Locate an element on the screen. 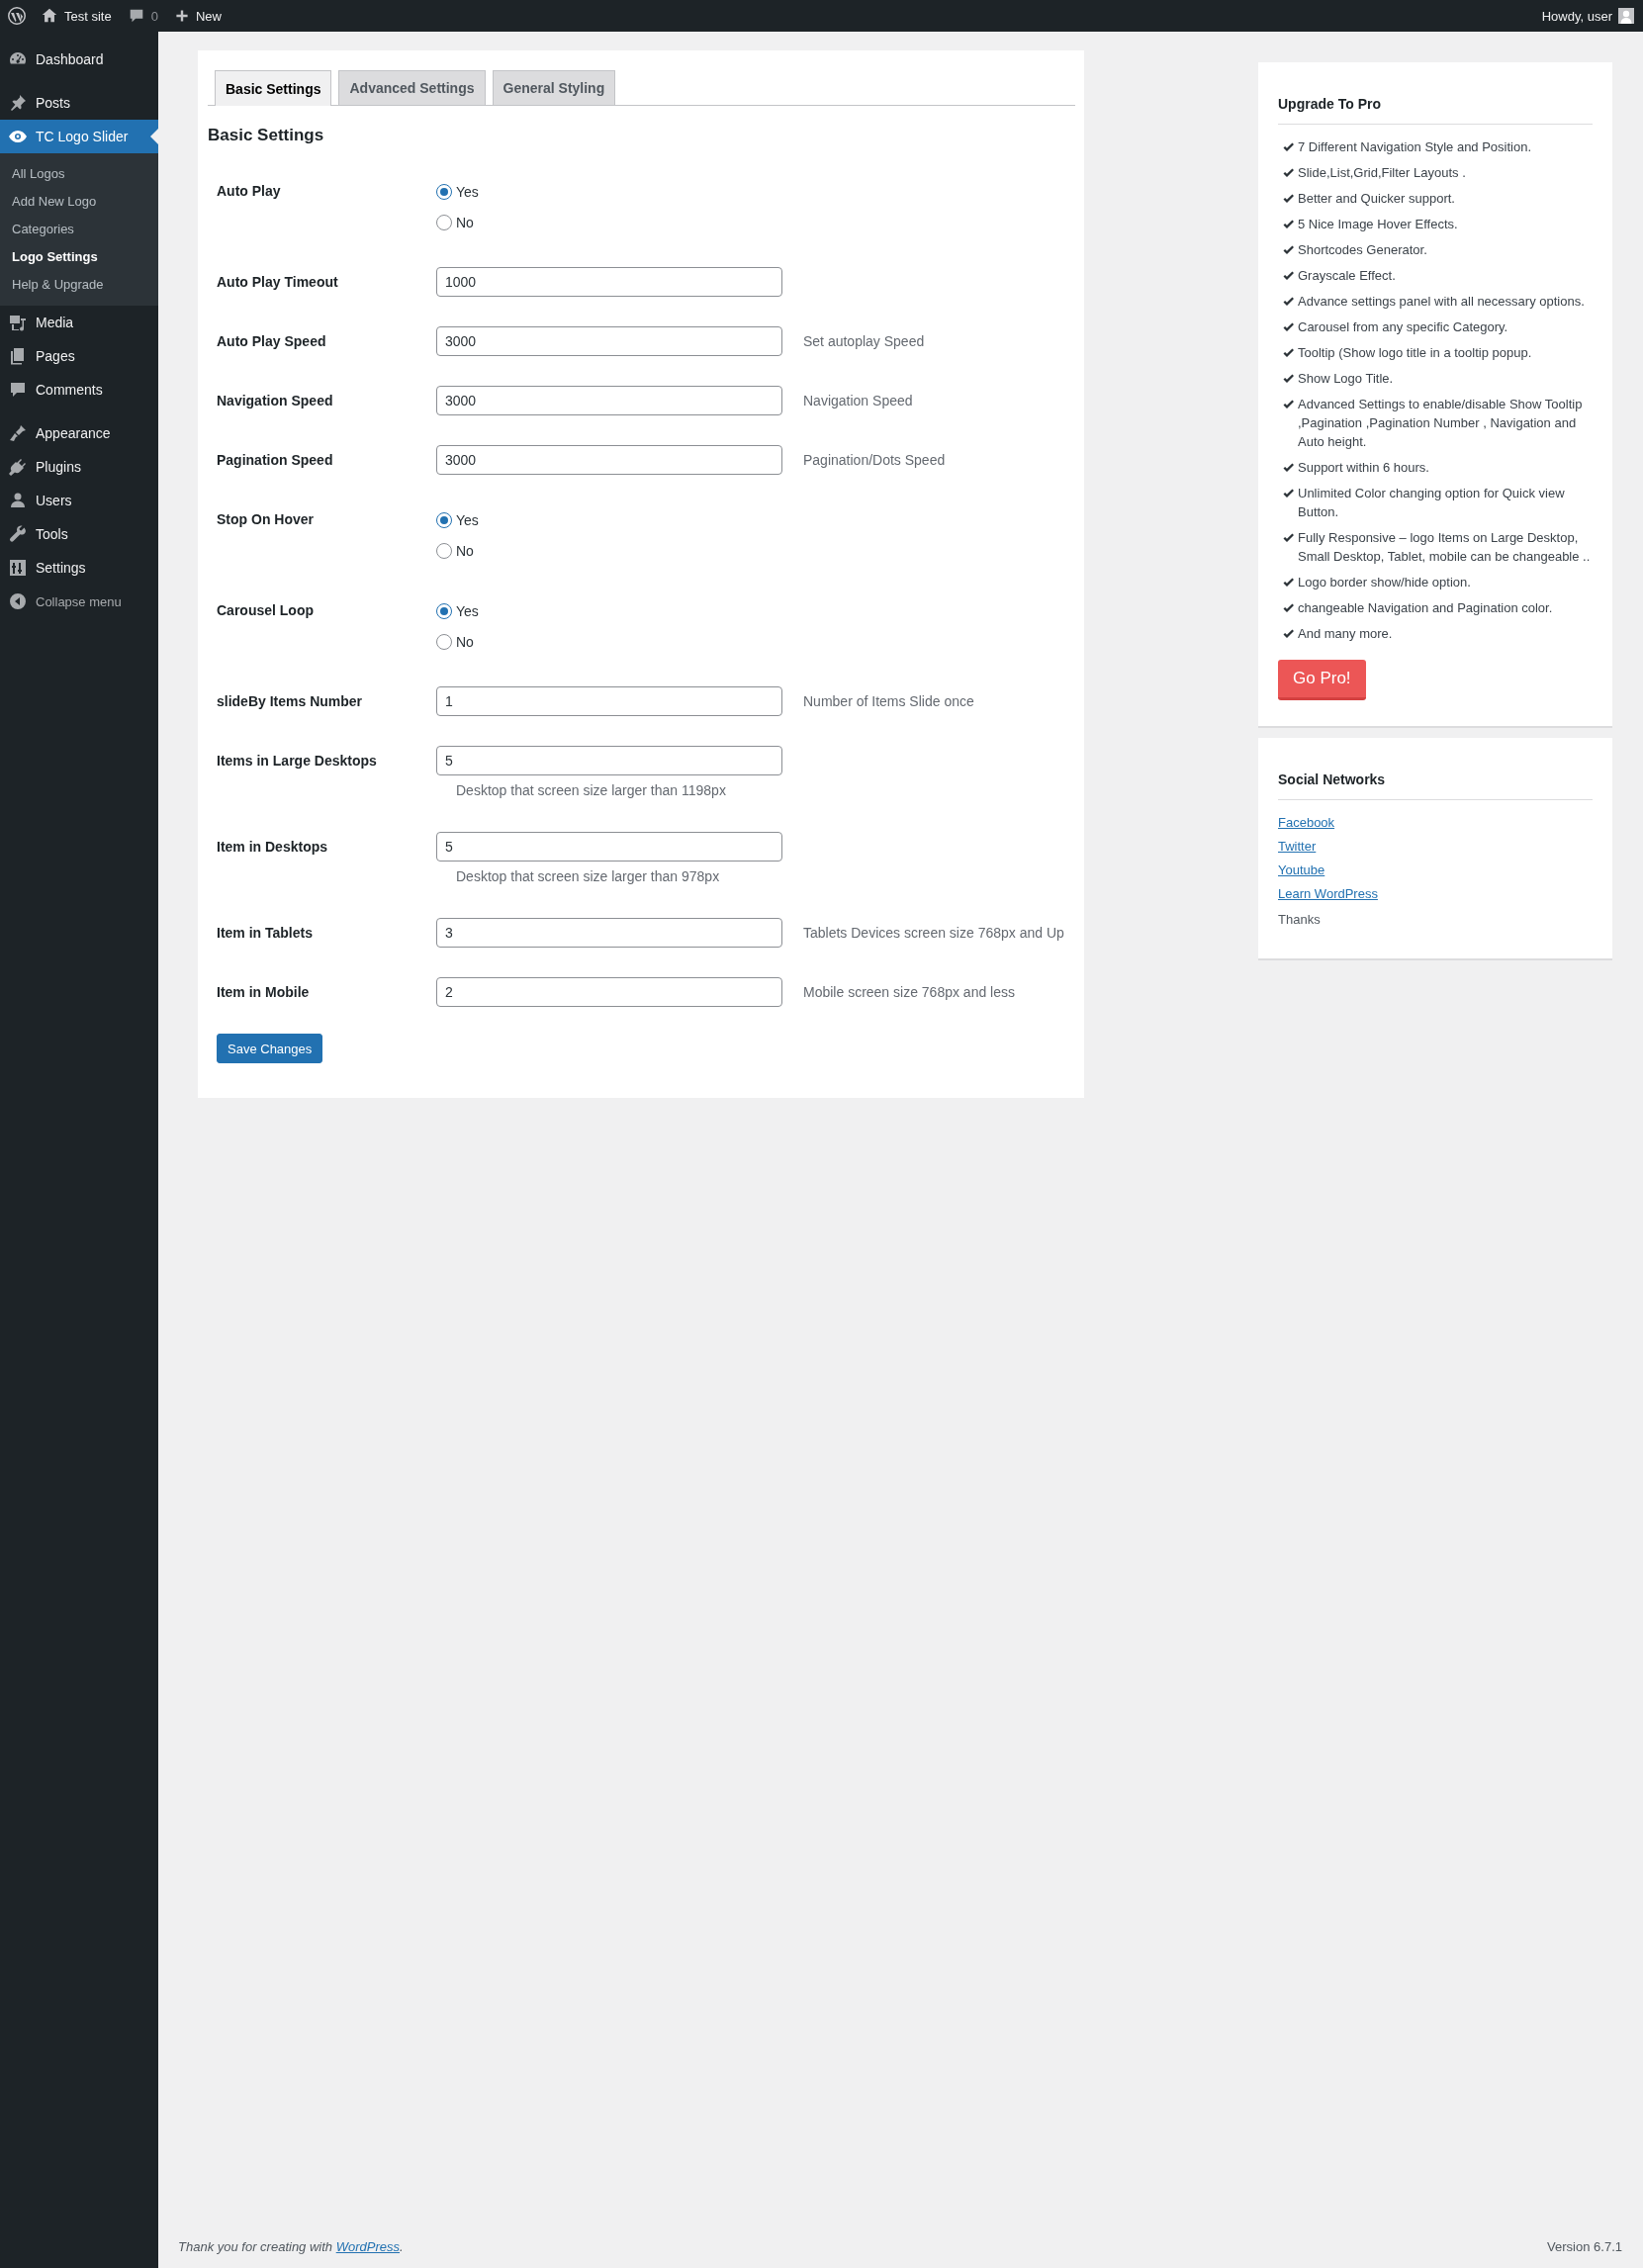 This screenshot has width=1643, height=2268. comments-link: 0 is located at coordinates (142, 16).